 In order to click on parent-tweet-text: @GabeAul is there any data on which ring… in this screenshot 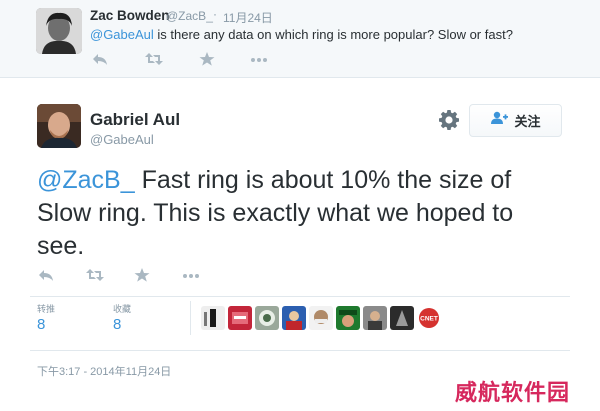, I will do `click(301, 34)`.